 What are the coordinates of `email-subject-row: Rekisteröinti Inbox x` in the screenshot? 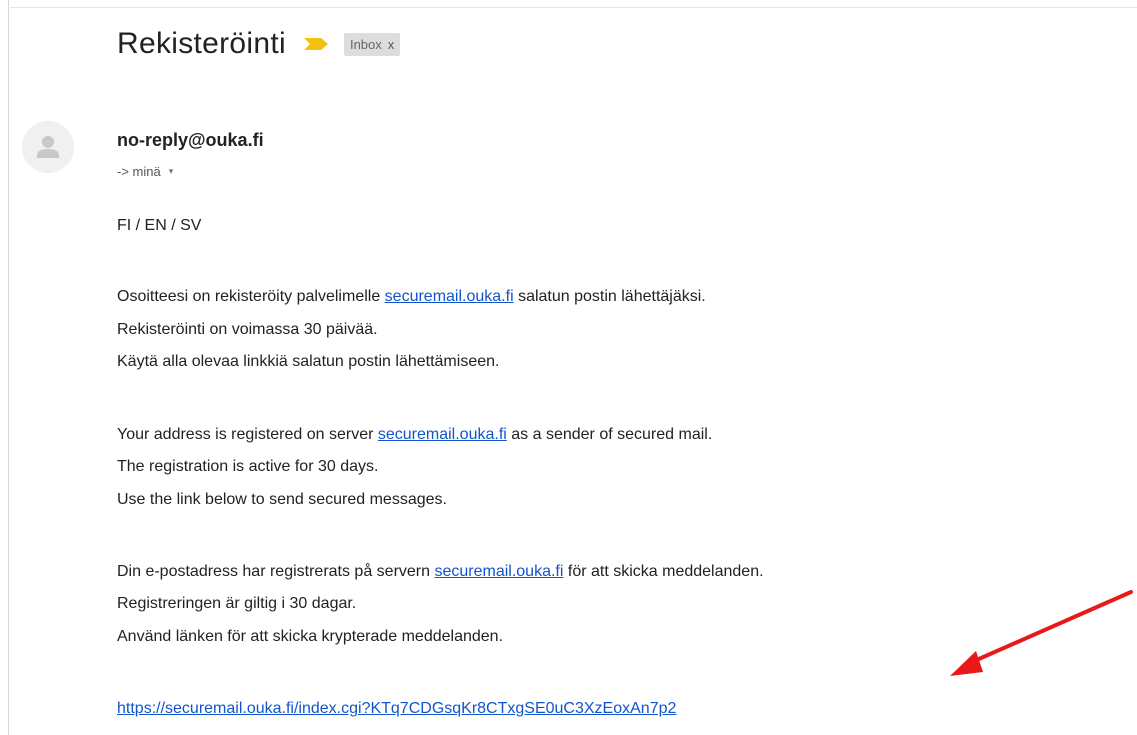 It's located at (259, 44).